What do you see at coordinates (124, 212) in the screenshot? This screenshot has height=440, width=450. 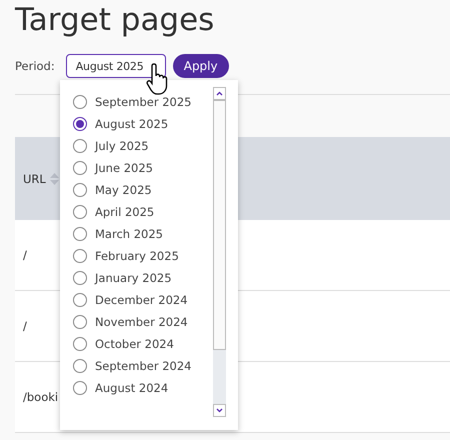 I see `option-label: April 2025` at bounding box center [124, 212].